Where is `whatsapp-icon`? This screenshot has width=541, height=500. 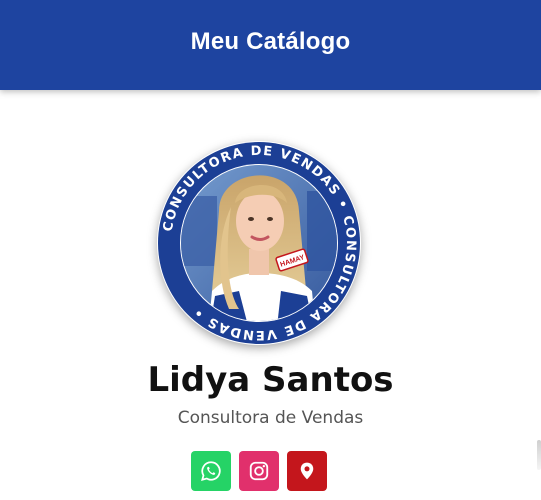 whatsapp-icon is located at coordinates (211, 471).